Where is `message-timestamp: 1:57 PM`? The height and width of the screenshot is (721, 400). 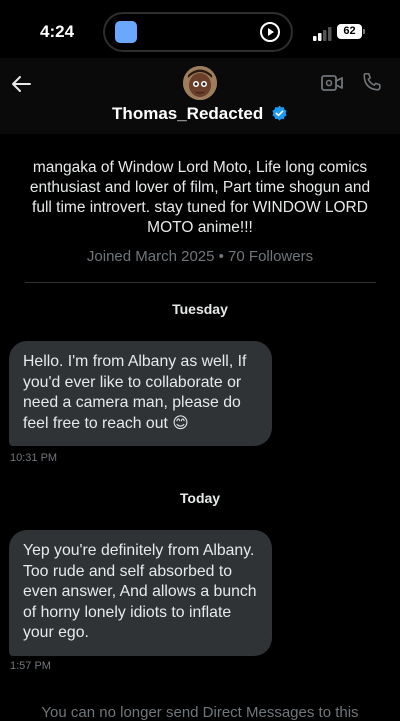
message-timestamp: 1:57 PM is located at coordinates (30, 666).